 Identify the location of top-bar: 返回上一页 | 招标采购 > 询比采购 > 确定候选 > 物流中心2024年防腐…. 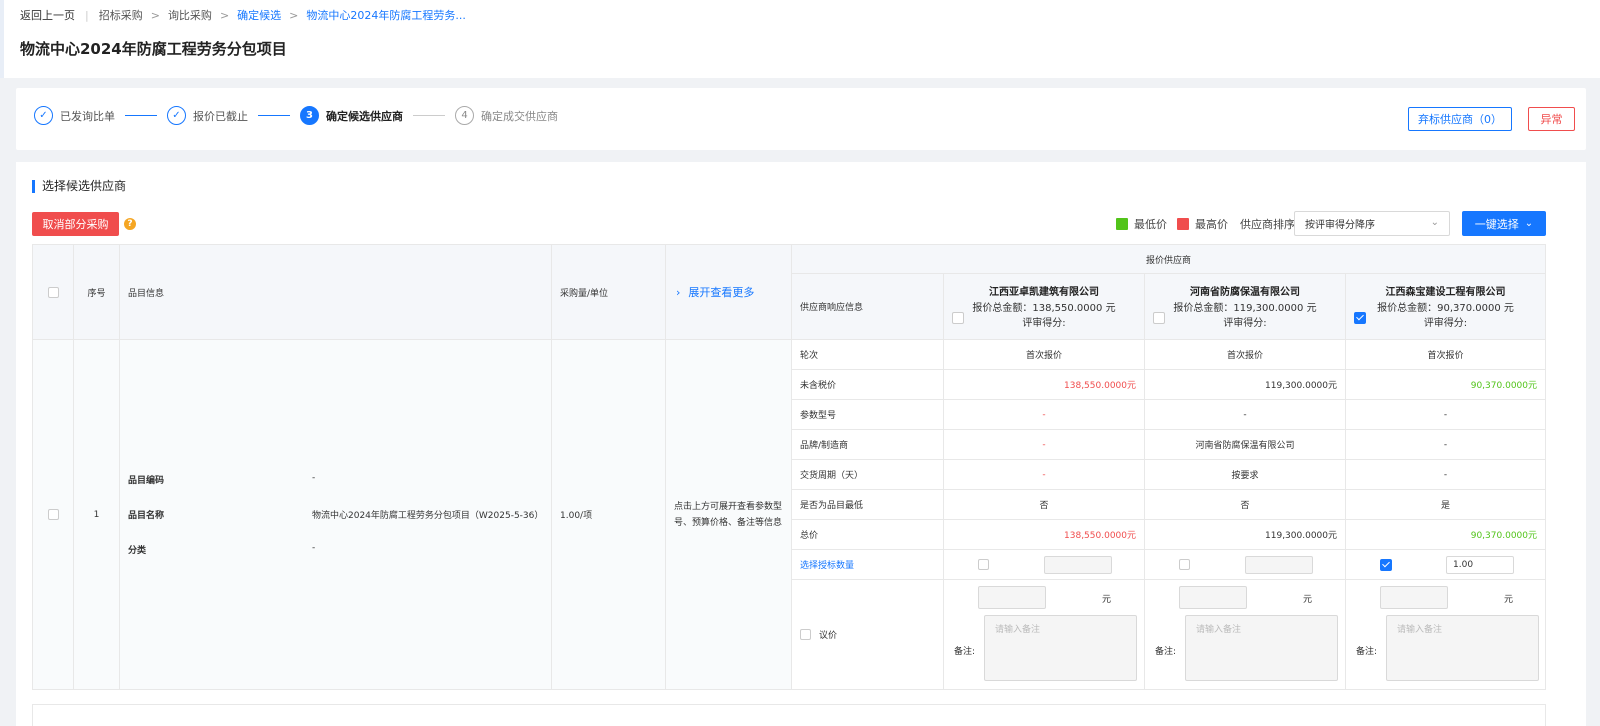
(800, 39).